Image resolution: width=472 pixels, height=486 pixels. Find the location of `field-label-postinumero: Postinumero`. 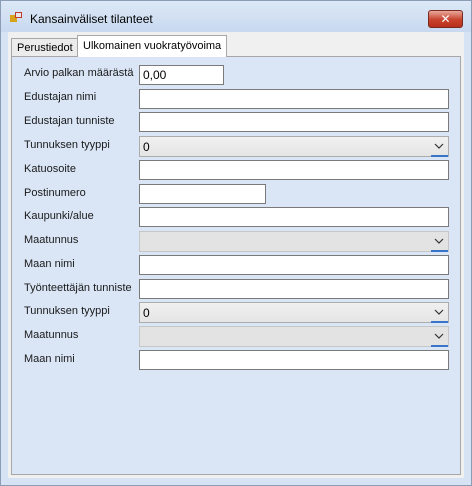

field-label-postinumero: Postinumero is located at coordinates (55, 193).